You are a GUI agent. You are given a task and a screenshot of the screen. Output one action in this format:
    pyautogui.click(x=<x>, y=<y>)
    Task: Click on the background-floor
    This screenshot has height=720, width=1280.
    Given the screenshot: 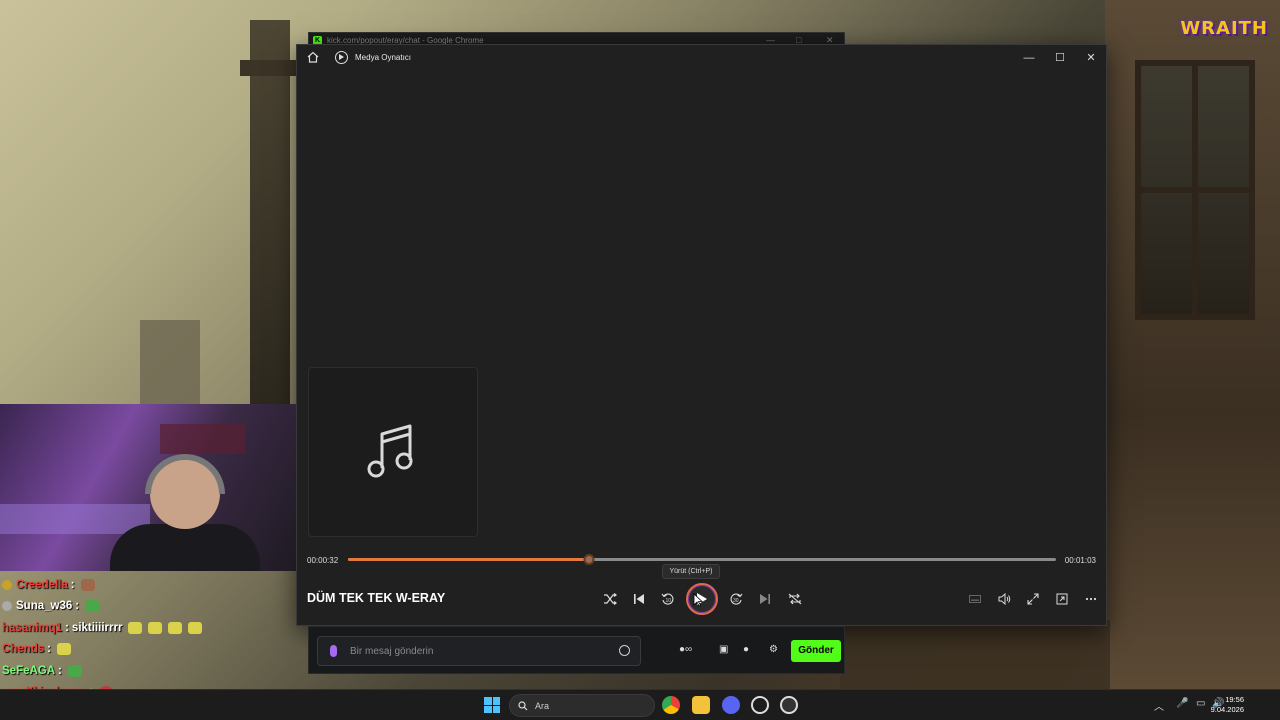 What is the action you would take?
    pyautogui.click(x=975, y=655)
    